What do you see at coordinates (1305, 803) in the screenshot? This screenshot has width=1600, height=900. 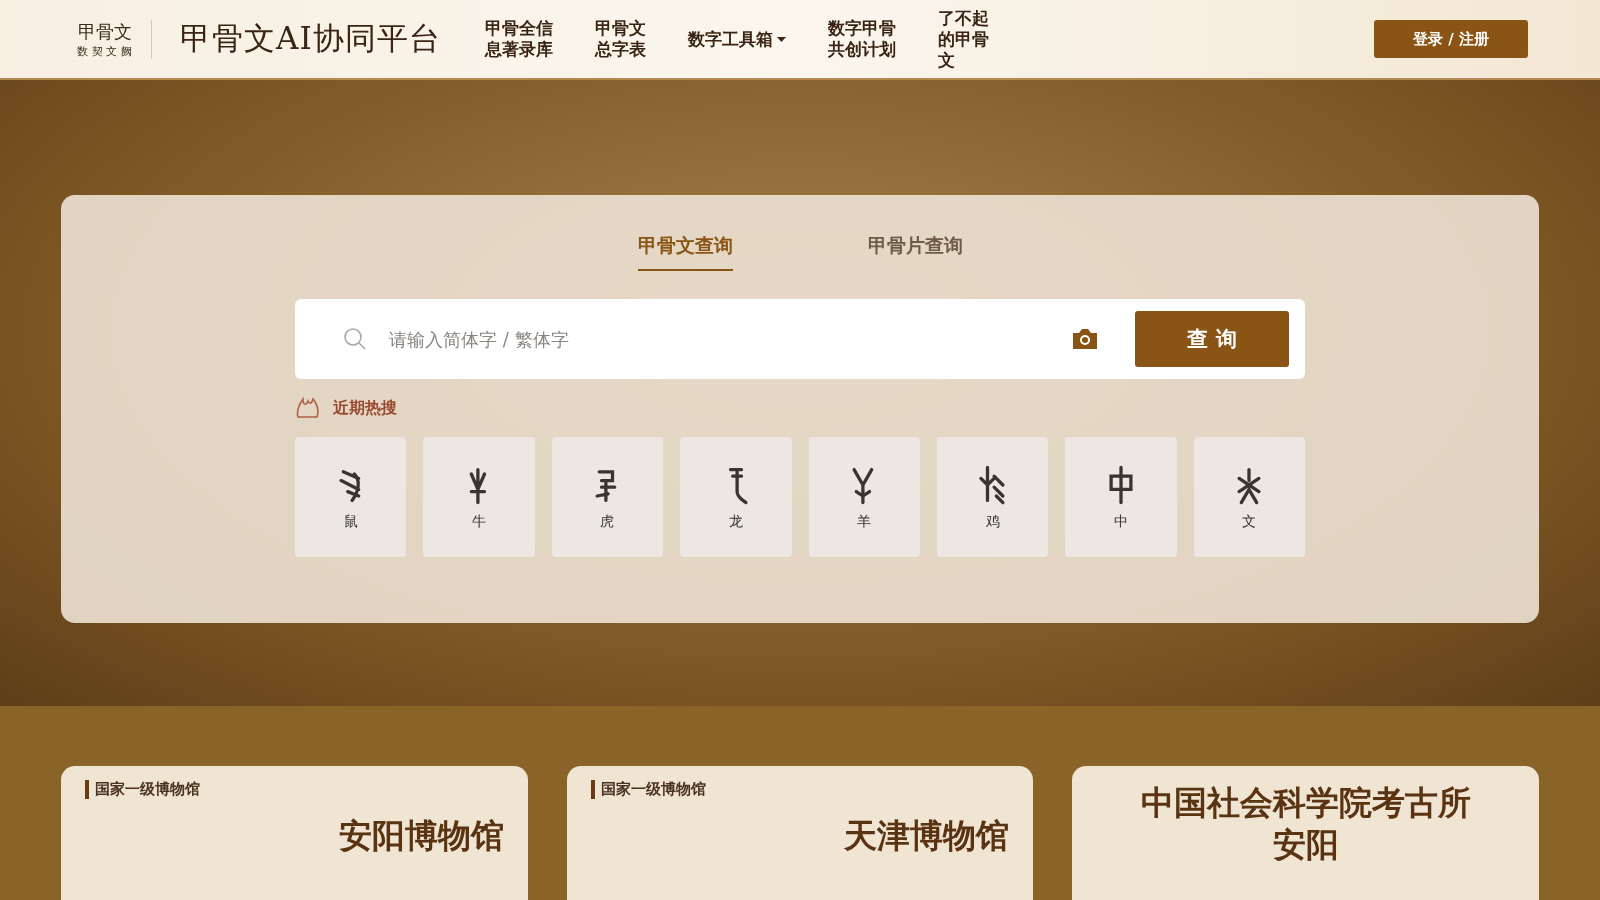 I see `museum-name: 中国社会科学院考古所` at bounding box center [1305, 803].